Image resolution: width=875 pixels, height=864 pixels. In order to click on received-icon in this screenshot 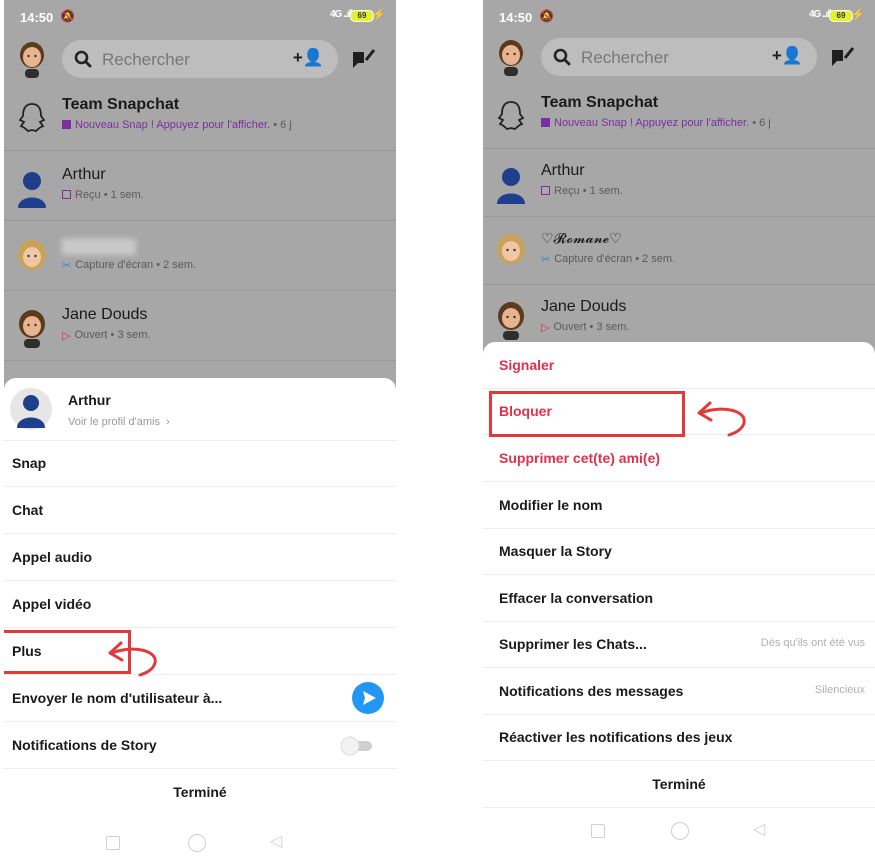, I will do `click(66, 194)`.